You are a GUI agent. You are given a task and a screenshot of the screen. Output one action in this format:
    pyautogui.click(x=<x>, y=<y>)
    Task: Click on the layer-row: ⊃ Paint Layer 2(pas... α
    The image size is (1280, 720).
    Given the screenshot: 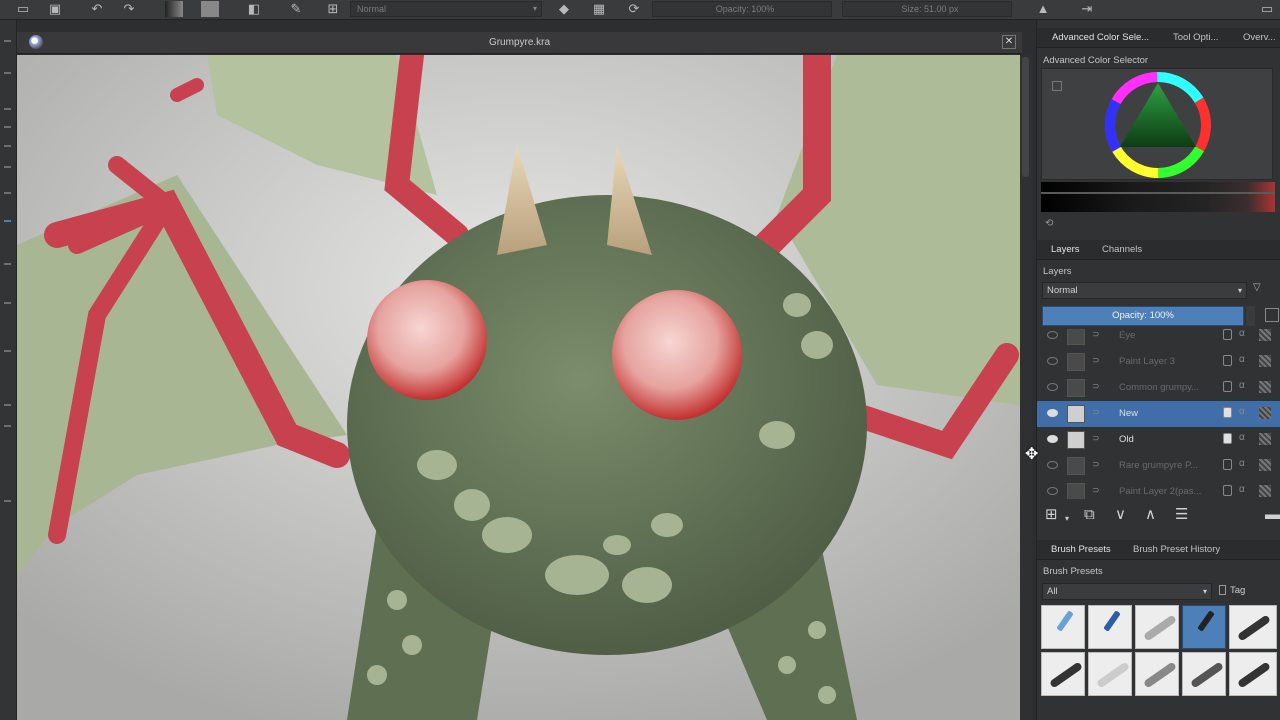 What is the action you would take?
    pyautogui.click(x=1158, y=489)
    